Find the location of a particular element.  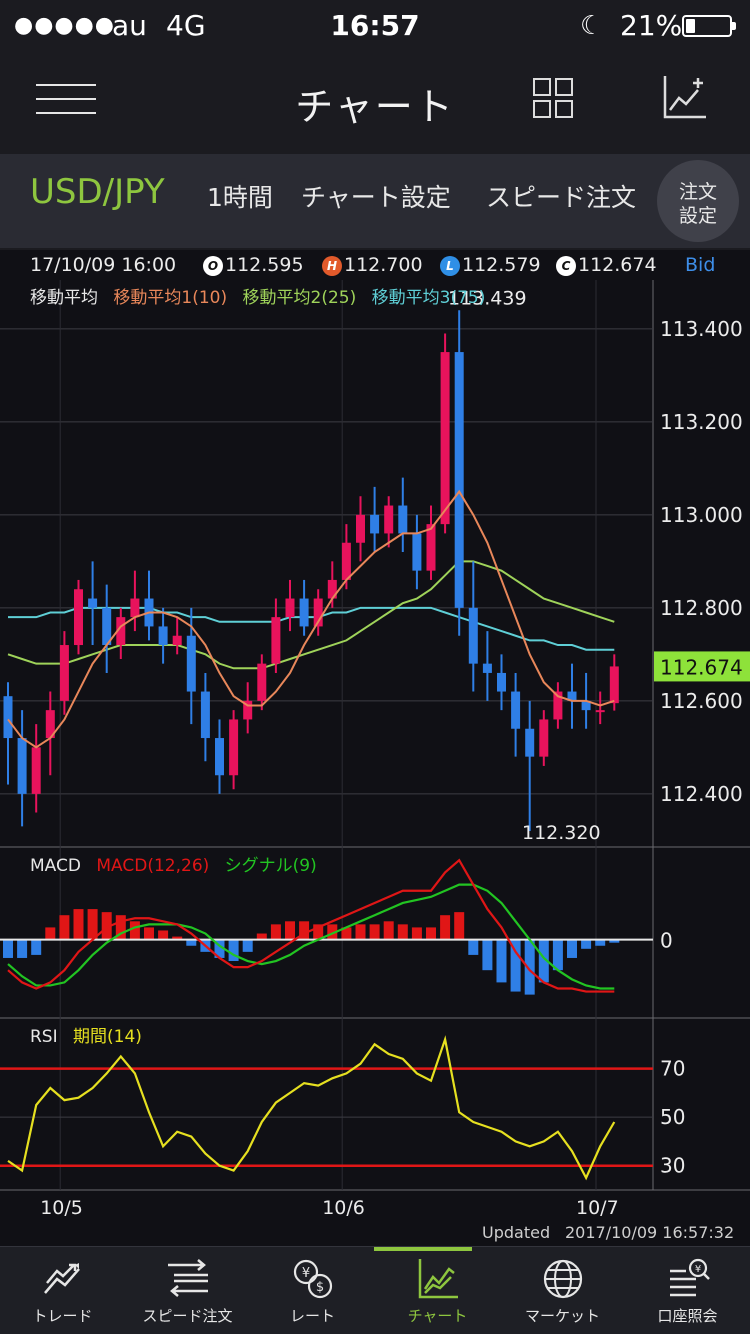

tab-label: マーケット is located at coordinates (562, 1316).